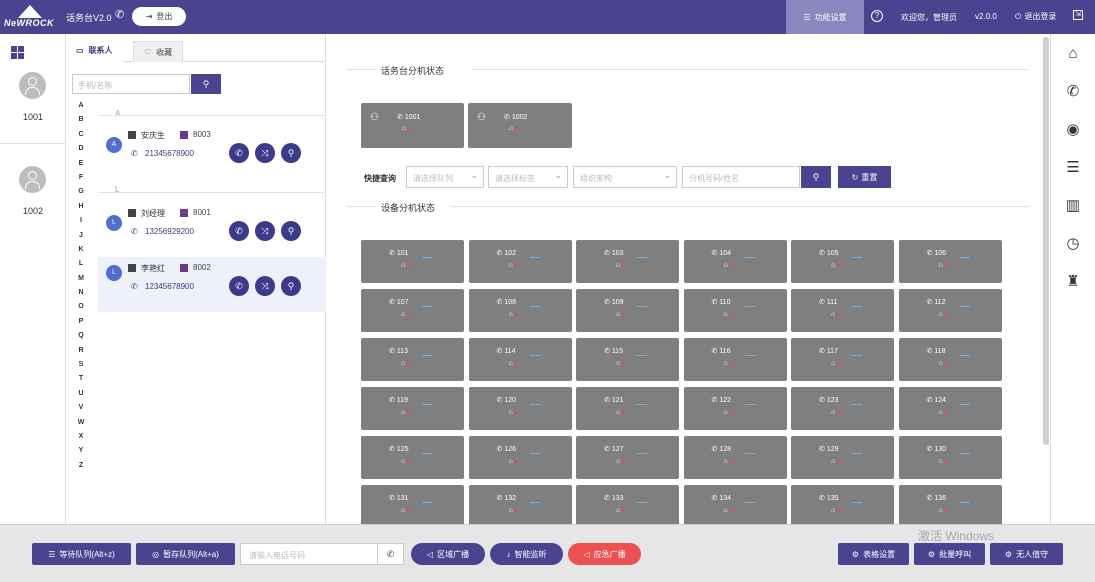 The image size is (1095, 582). Describe the element at coordinates (81, 152) in the screenshot. I see `alphabet-letter: D` at that location.